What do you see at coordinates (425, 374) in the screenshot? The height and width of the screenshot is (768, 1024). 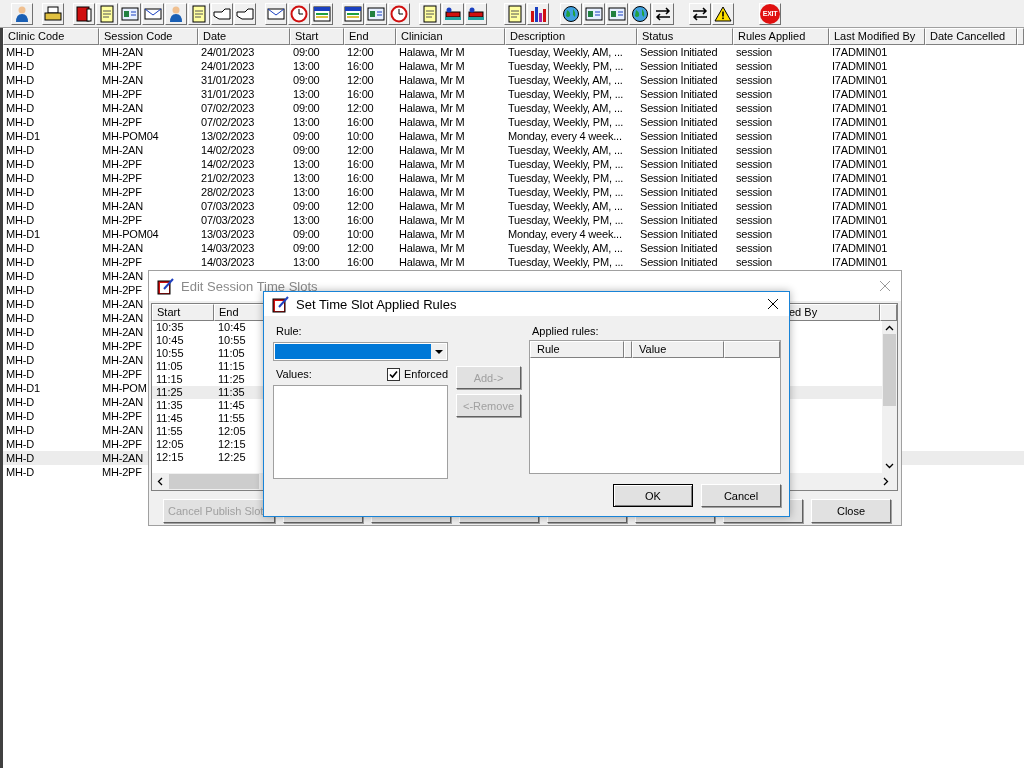 I see `enforced-label: Enforced` at bounding box center [425, 374].